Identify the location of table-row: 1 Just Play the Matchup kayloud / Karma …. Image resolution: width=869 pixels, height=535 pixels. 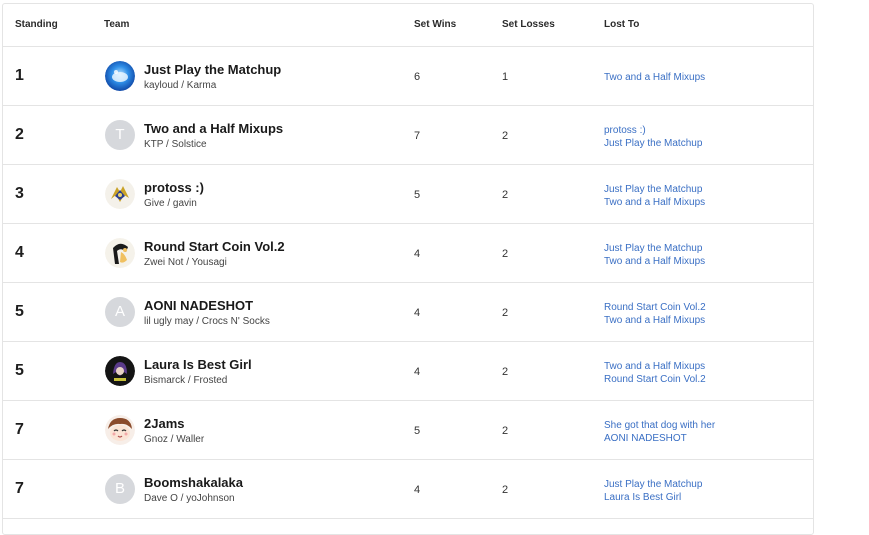
(408, 76).